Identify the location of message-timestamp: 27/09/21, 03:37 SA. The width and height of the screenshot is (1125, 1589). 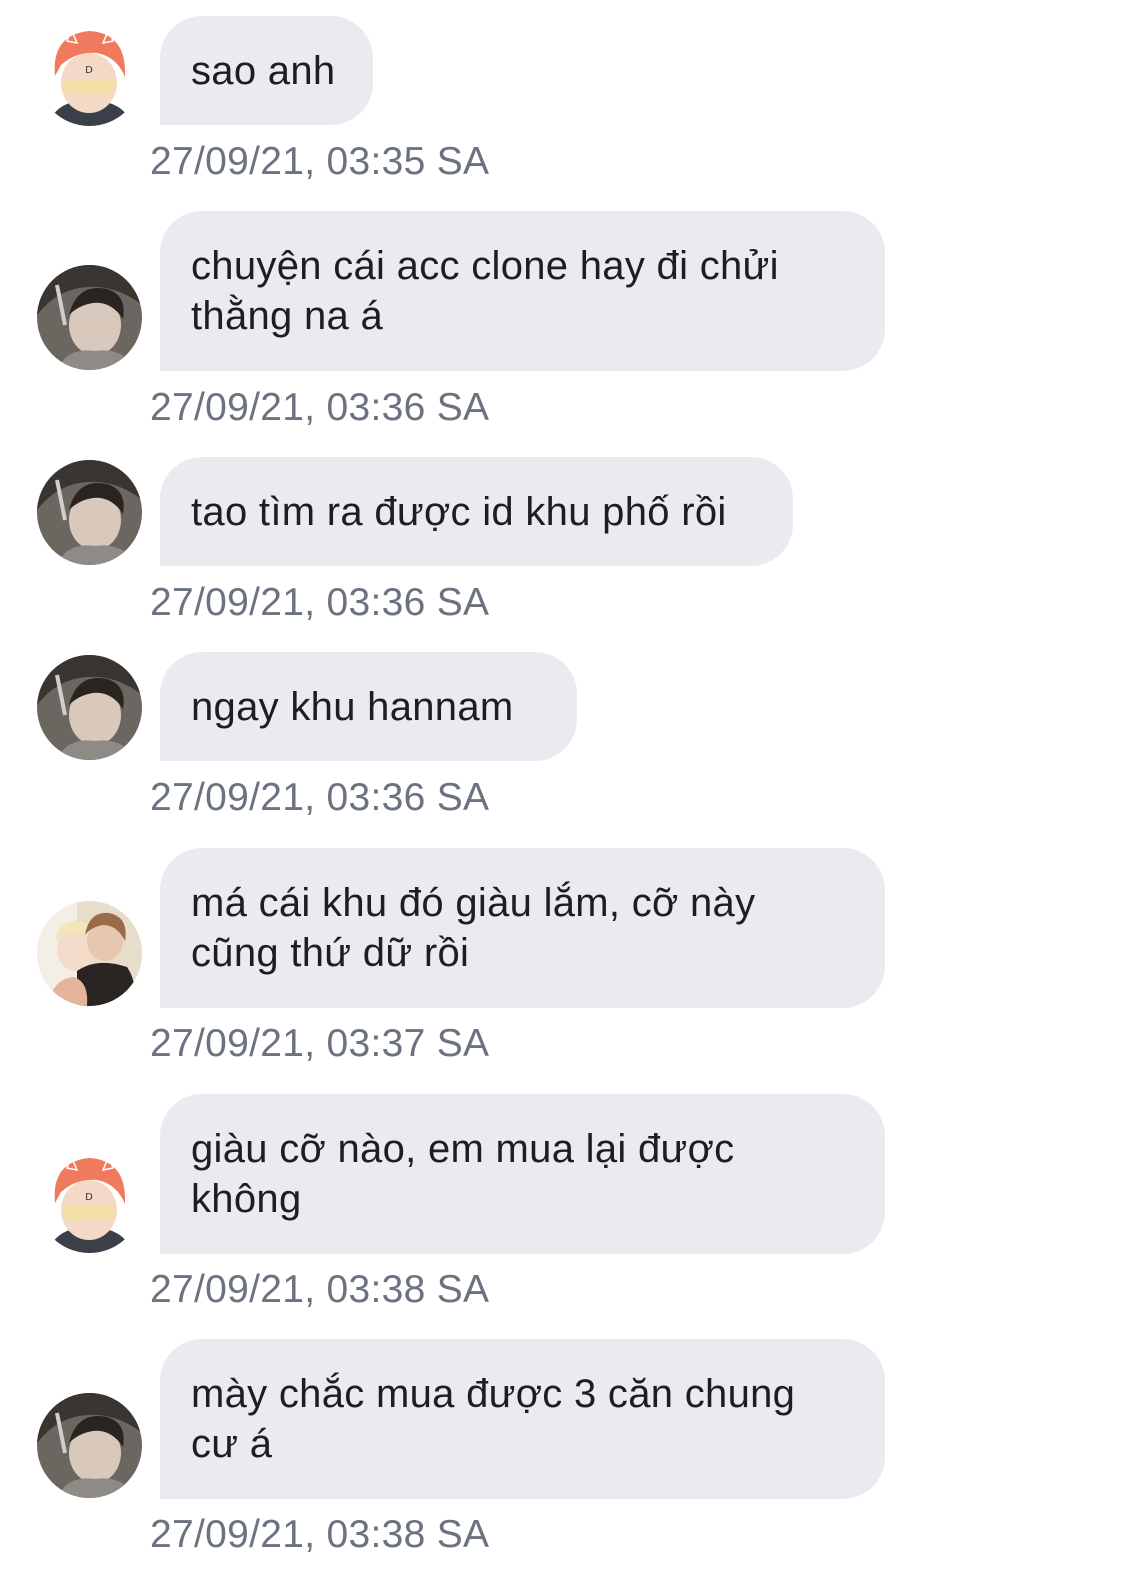
(320, 1043).